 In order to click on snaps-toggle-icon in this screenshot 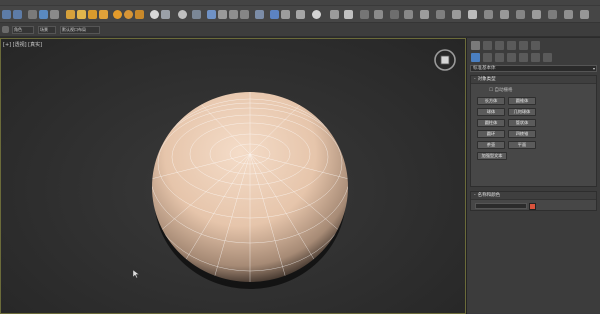, I will do `click(211, 14)`.